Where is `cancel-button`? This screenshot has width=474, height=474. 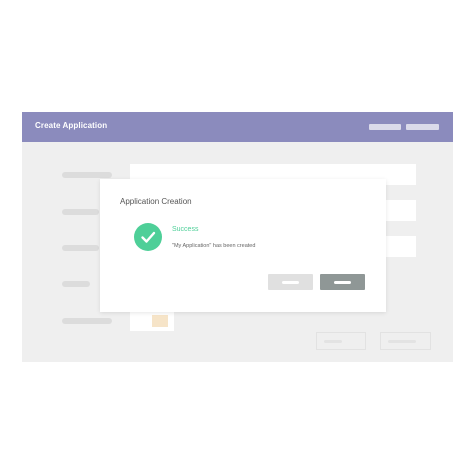 cancel-button is located at coordinates (290, 282).